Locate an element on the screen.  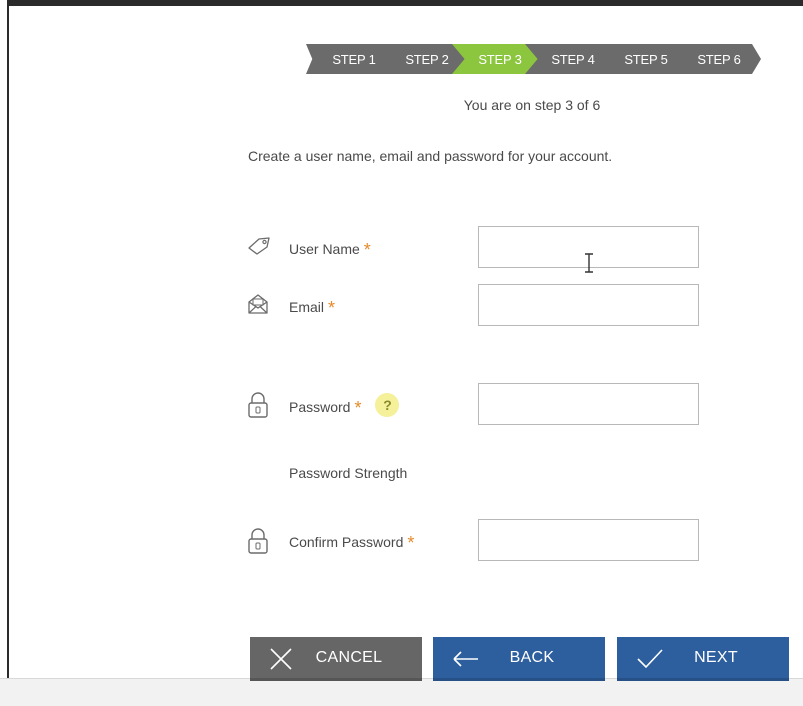
cancel-button: CANCEL is located at coordinates (336, 659).